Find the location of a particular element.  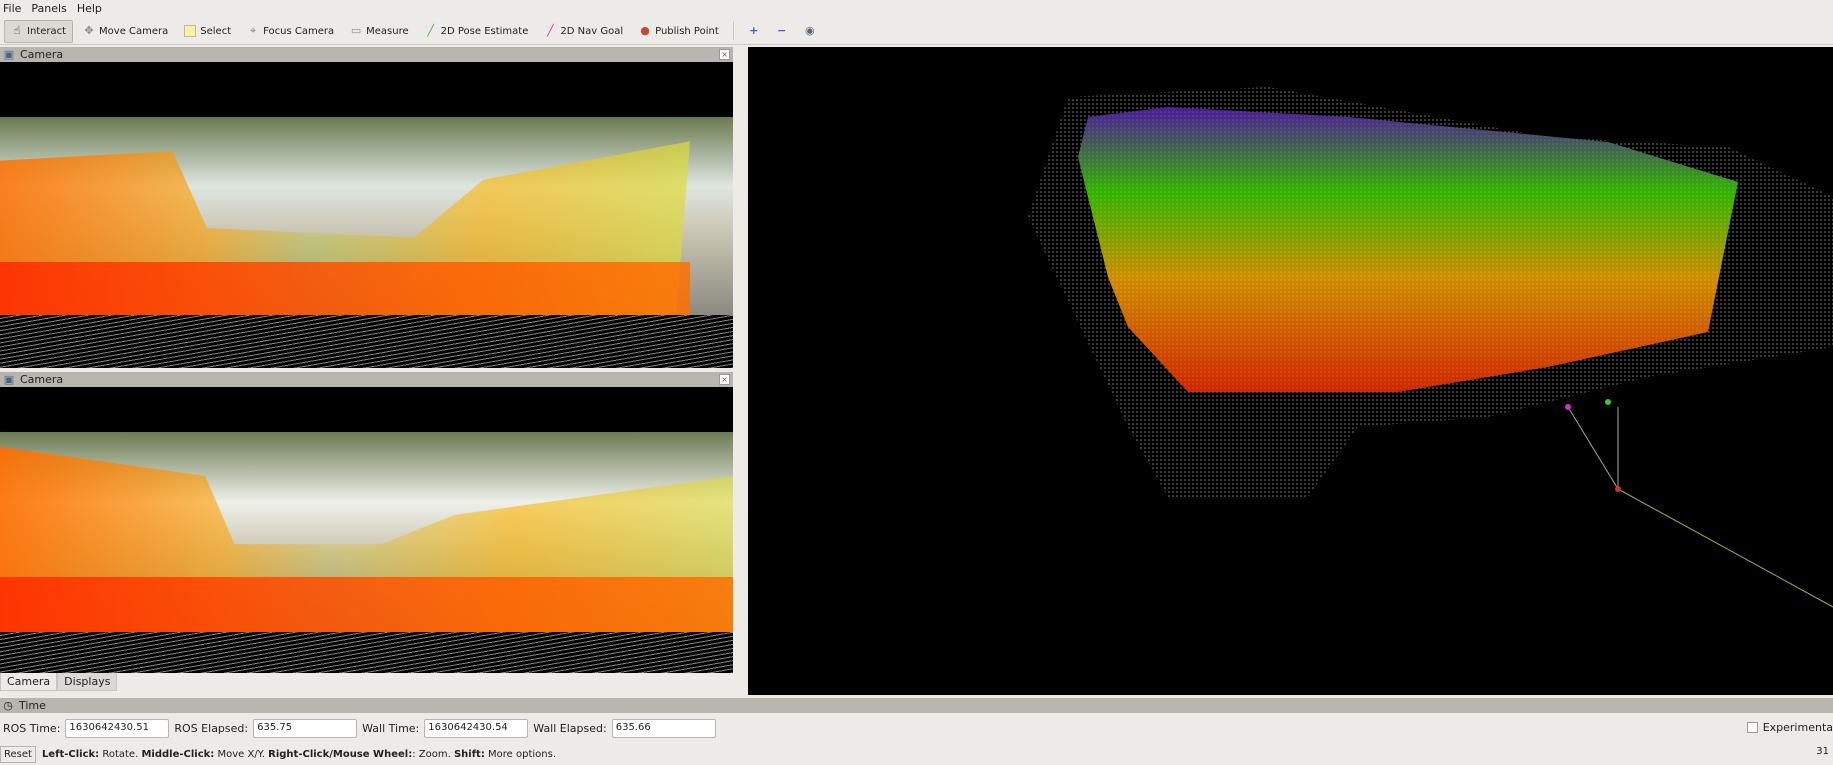

wall-elapsed-field: 635.66 is located at coordinates (663, 728).